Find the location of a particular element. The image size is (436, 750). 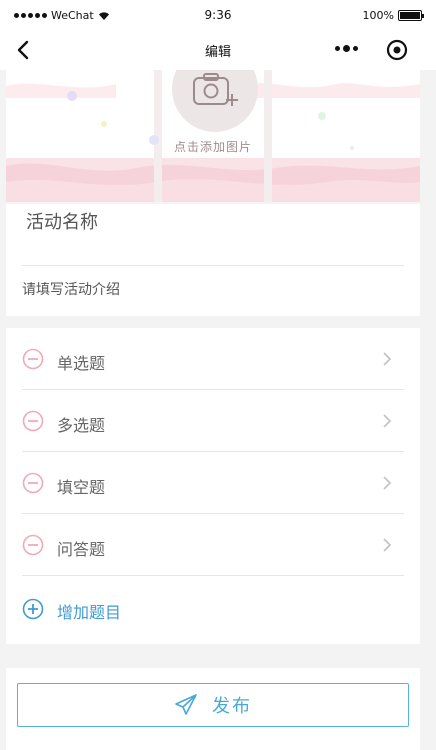

question-row-multiple-choice: 多选题 is located at coordinates (213, 421).